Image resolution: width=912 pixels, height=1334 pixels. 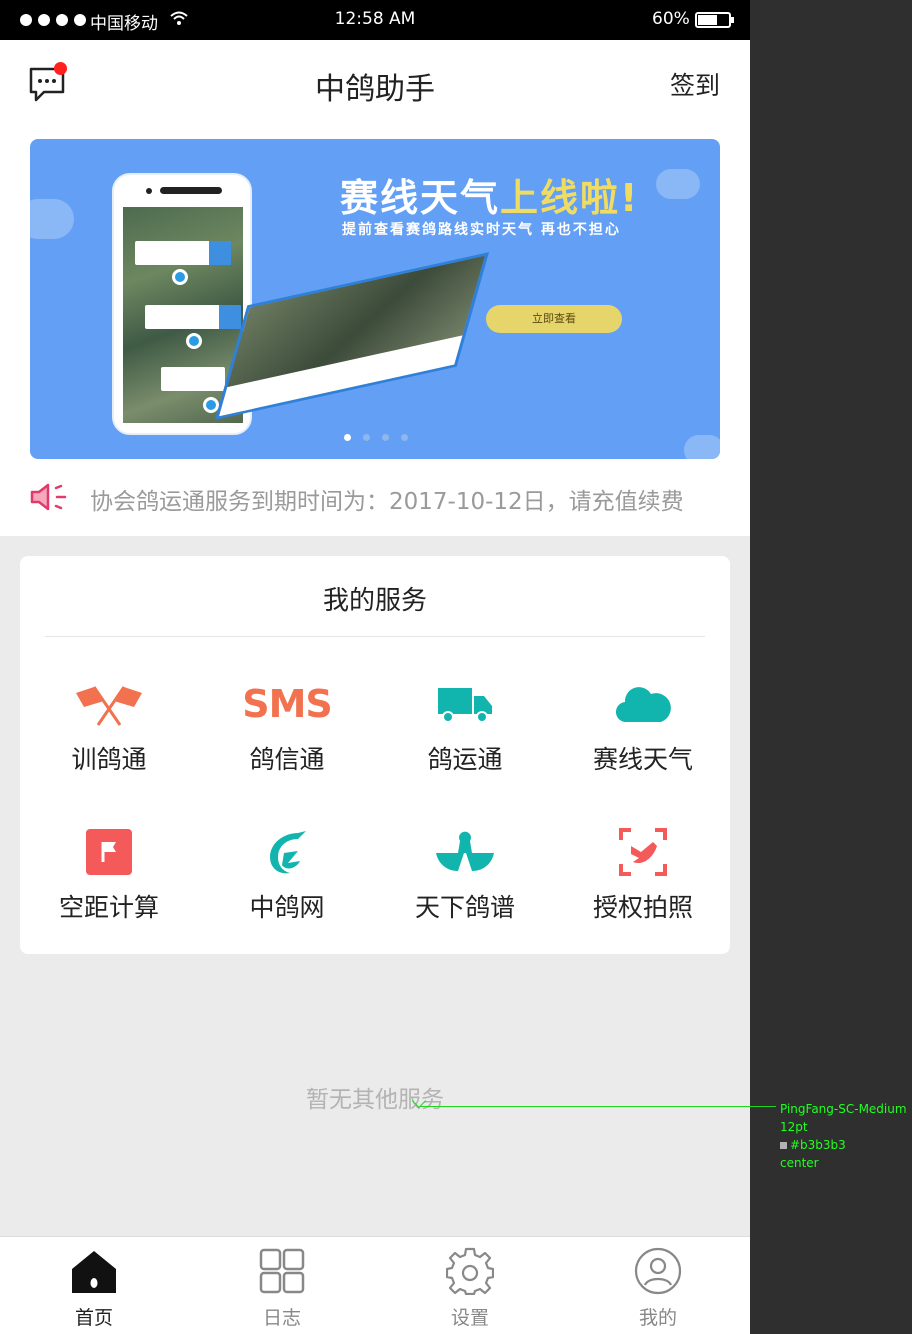 What do you see at coordinates (642, 907) in the screenshot?
I see `service-label: 授权拍照` at bounding box center [642, 907].